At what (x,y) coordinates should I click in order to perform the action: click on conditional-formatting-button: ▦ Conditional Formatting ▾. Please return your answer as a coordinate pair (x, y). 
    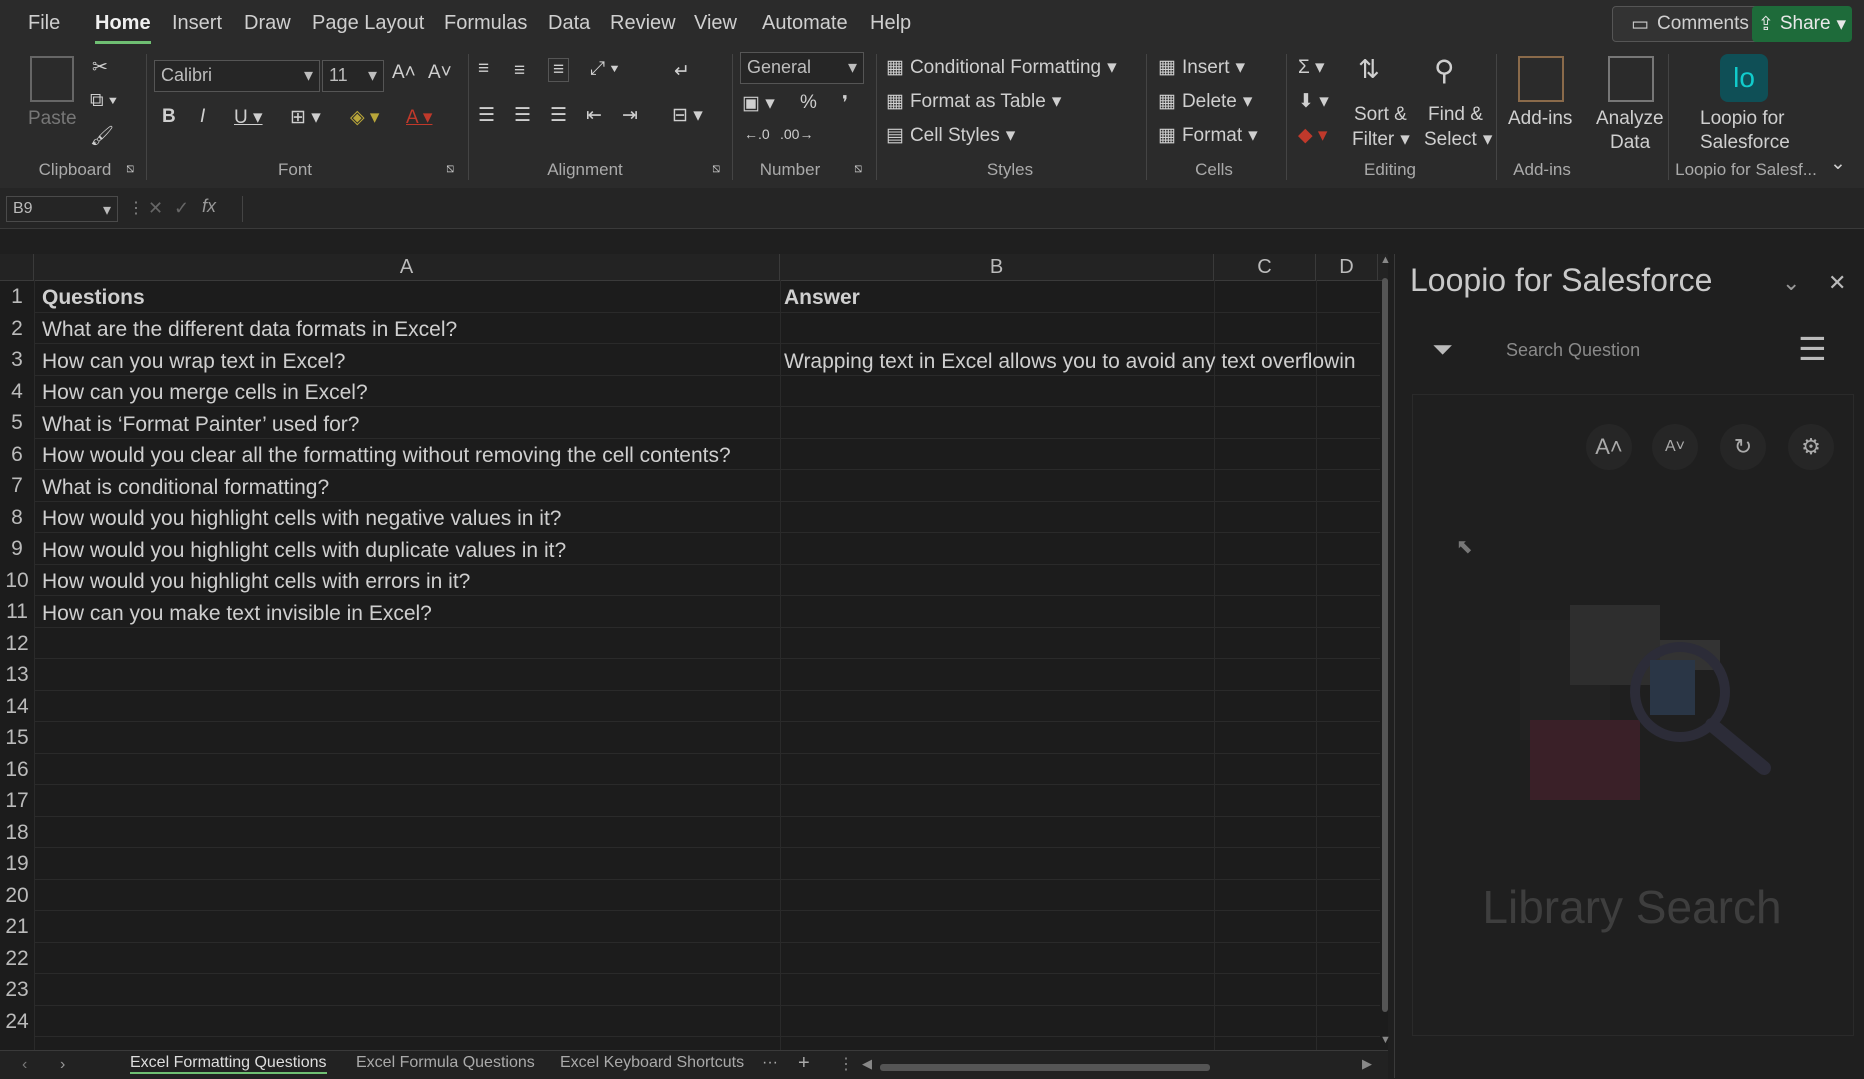
    Looking at the image, I should click on (1001, 67).